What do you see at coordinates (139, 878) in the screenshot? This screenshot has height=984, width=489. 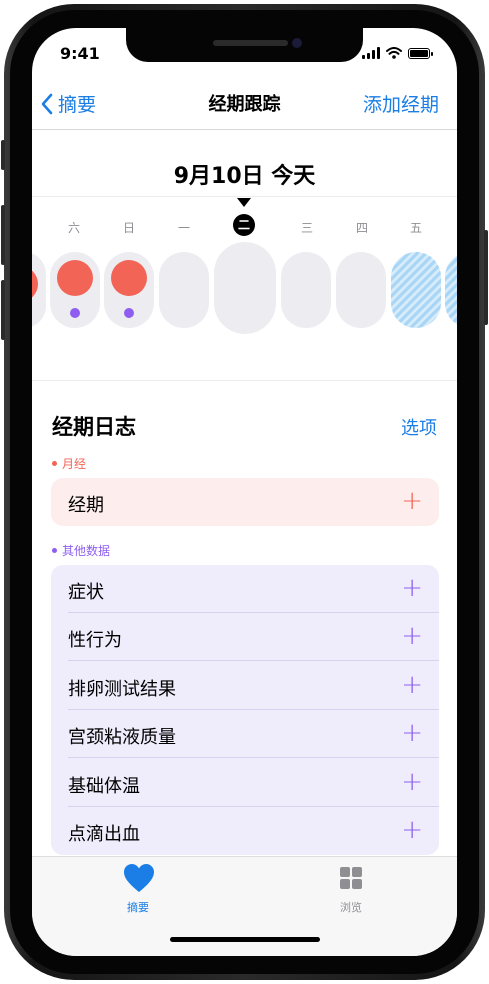 I see `heart-icon` at bounding box center [139, 878].